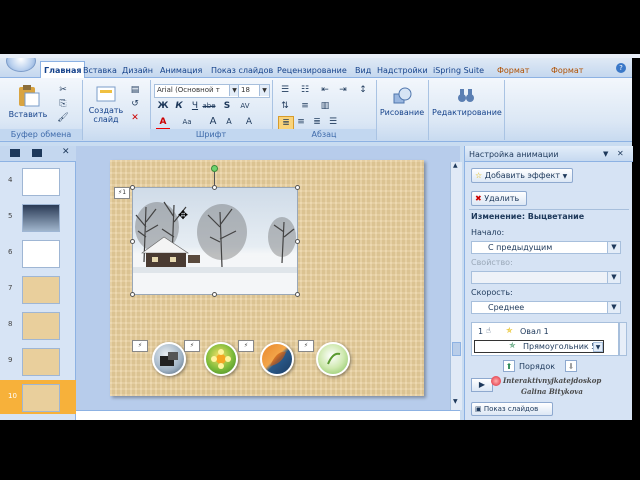  Describe the element at coordinates (623, 339) in the screenshot. I see `list-scrollbar` at that location.